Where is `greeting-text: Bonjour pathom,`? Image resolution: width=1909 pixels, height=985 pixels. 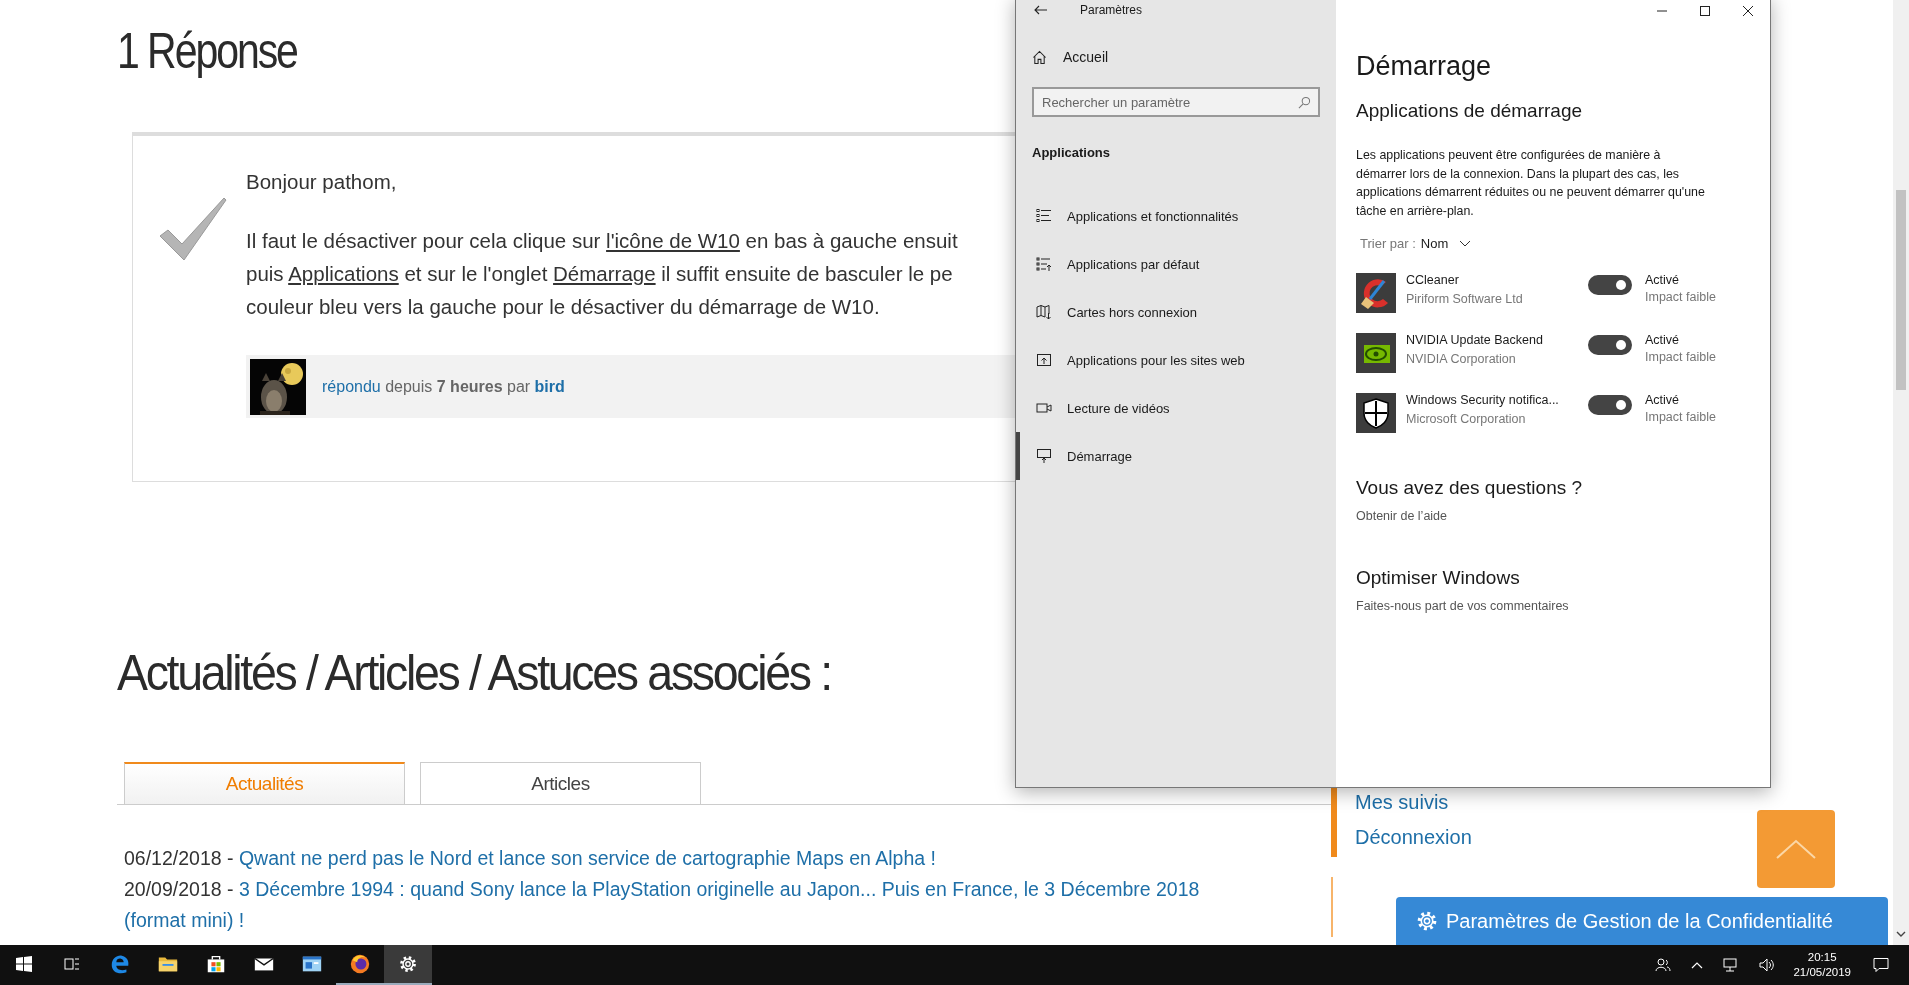 greeting-text: Bonjour pathom, is located at coordinates (321, 182).